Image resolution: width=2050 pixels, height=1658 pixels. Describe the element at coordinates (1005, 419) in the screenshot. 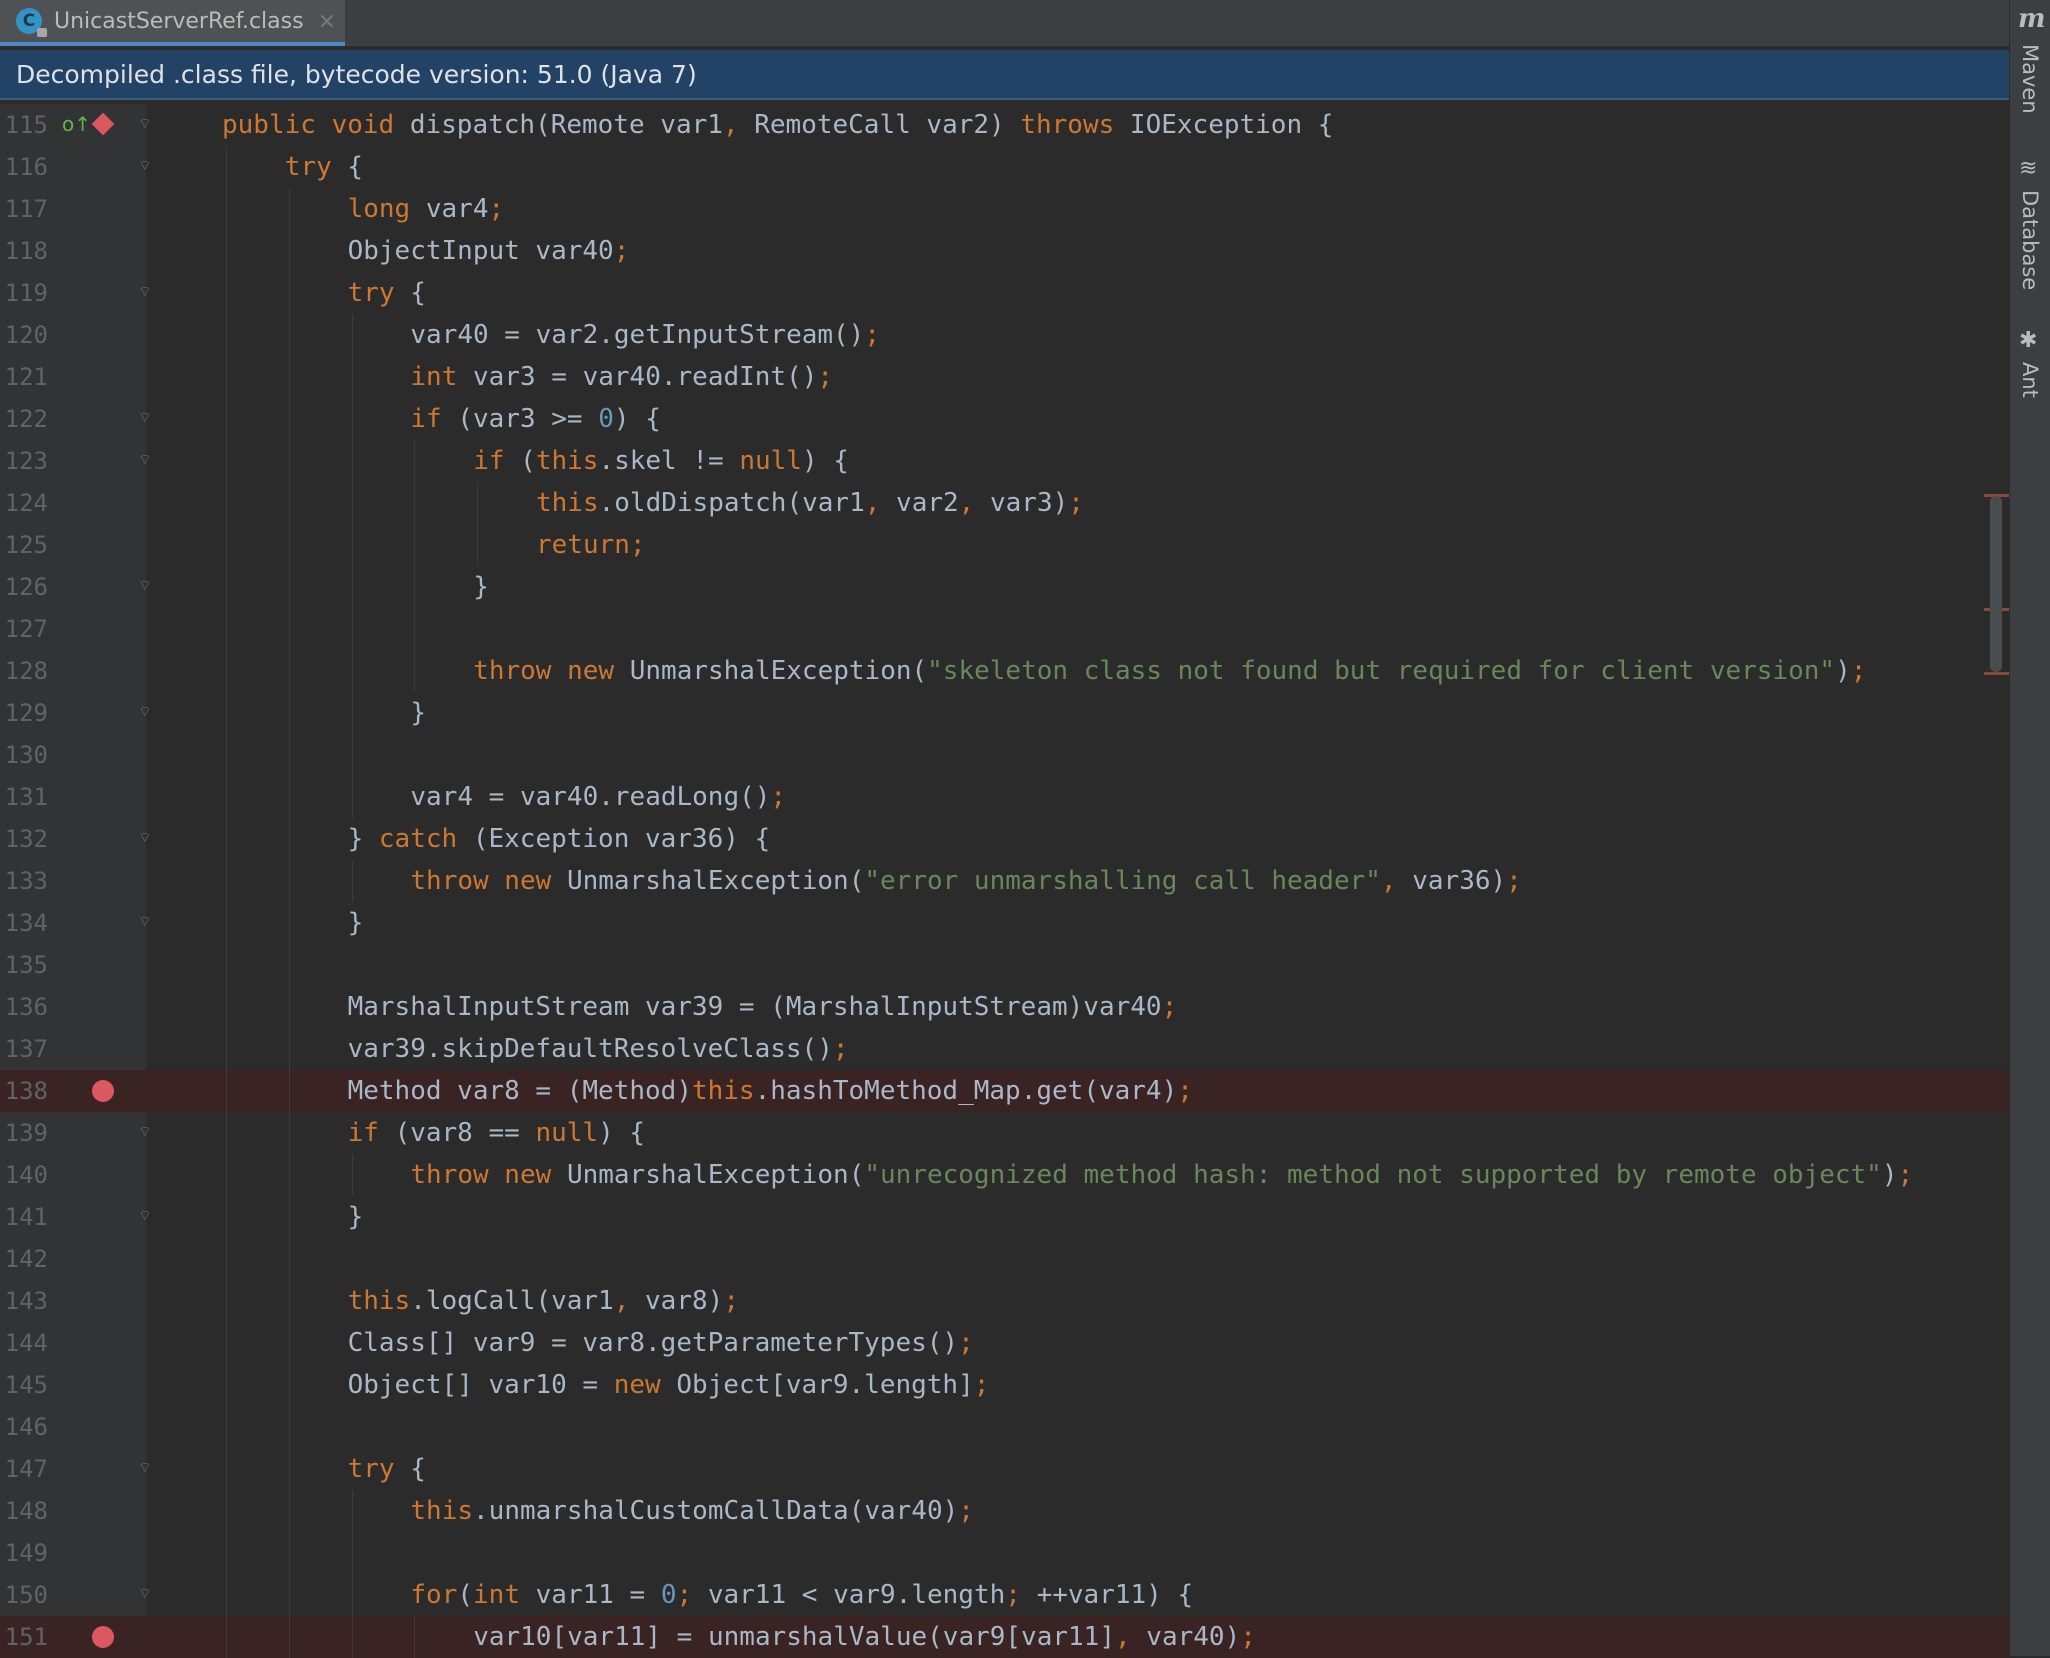

I see `code-line: 122 ⌔ if (var3 >= 0) {` at that location.